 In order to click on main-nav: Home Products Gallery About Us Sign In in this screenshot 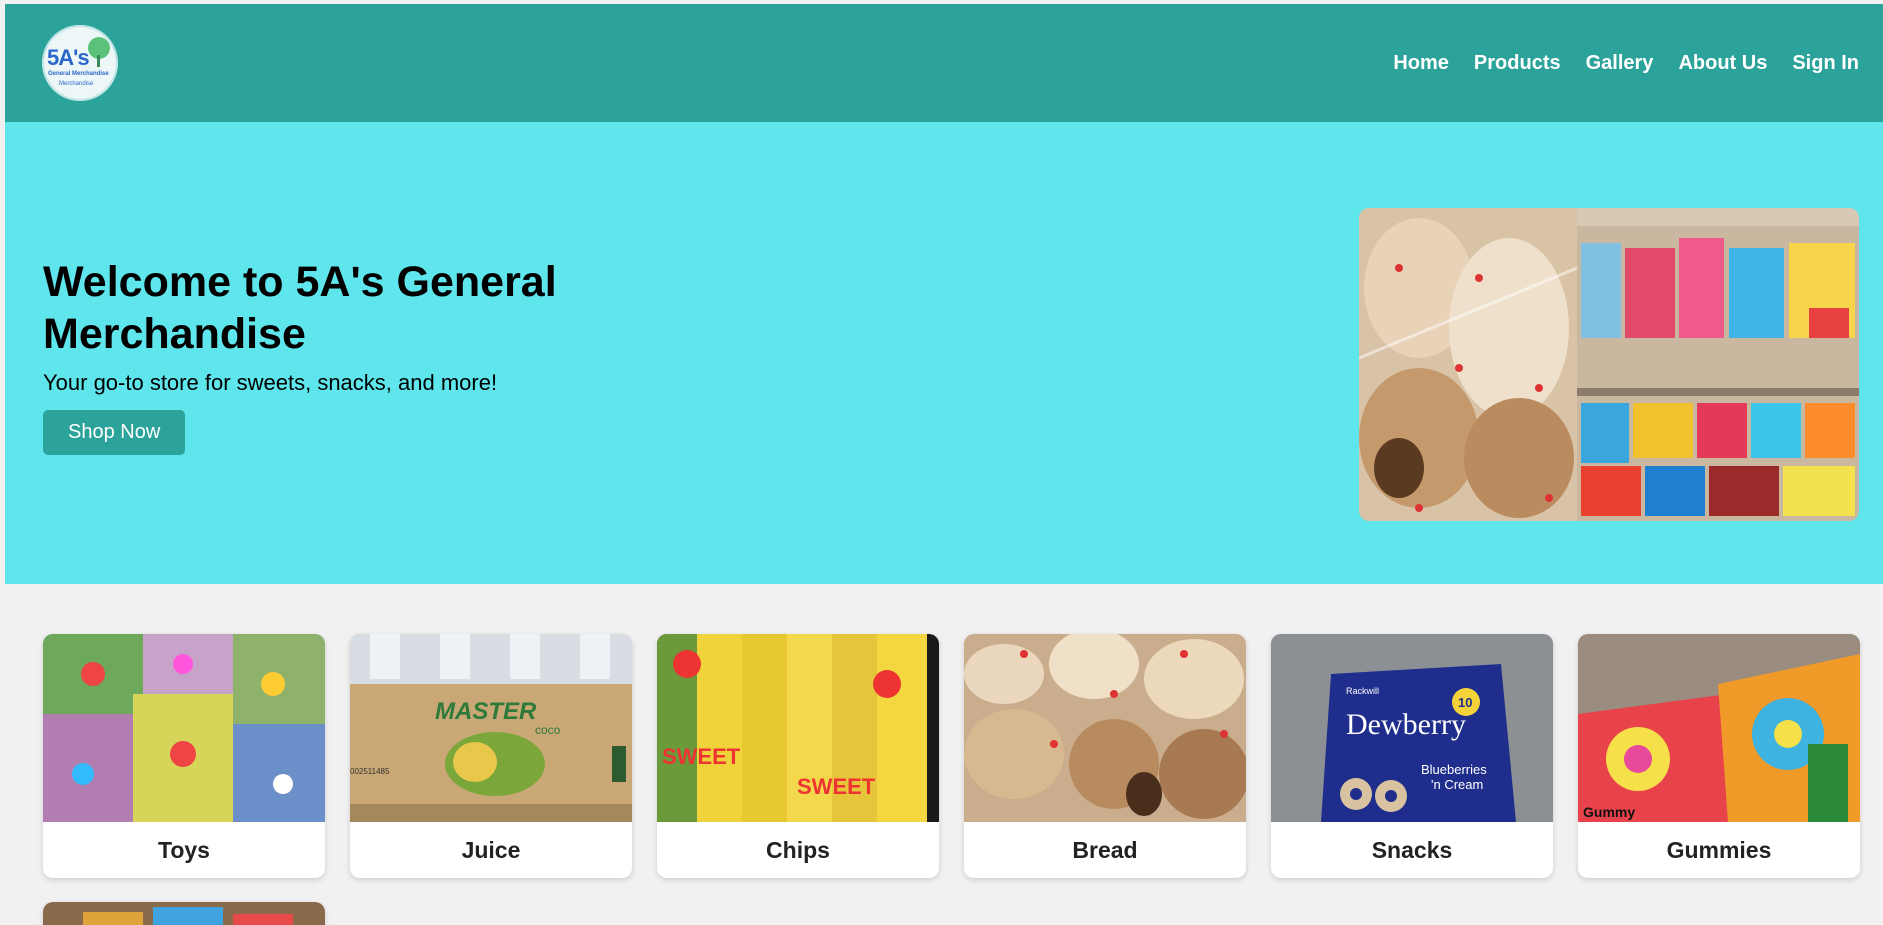, I will do `click(1626, 63)`.